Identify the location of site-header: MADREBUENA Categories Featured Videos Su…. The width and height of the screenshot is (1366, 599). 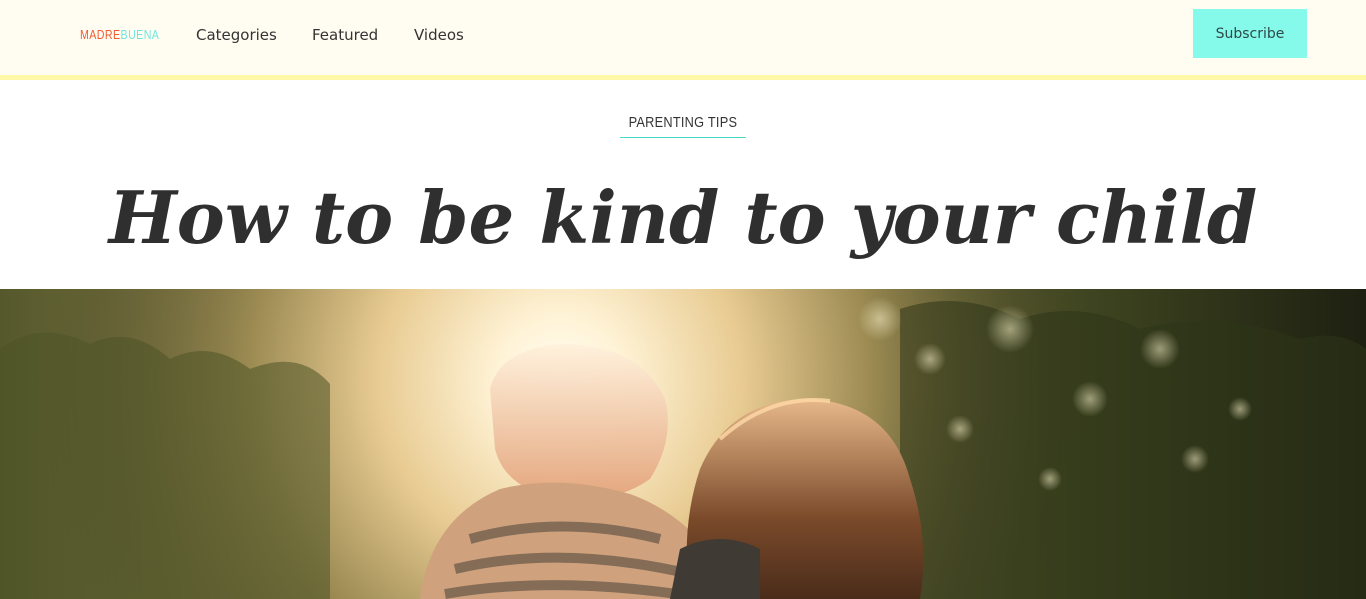
(683, 37).